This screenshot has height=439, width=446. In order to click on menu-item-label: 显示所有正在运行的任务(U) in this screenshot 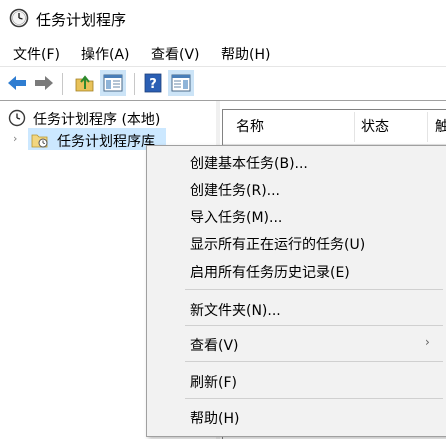, I will do `click(278, 245)`.